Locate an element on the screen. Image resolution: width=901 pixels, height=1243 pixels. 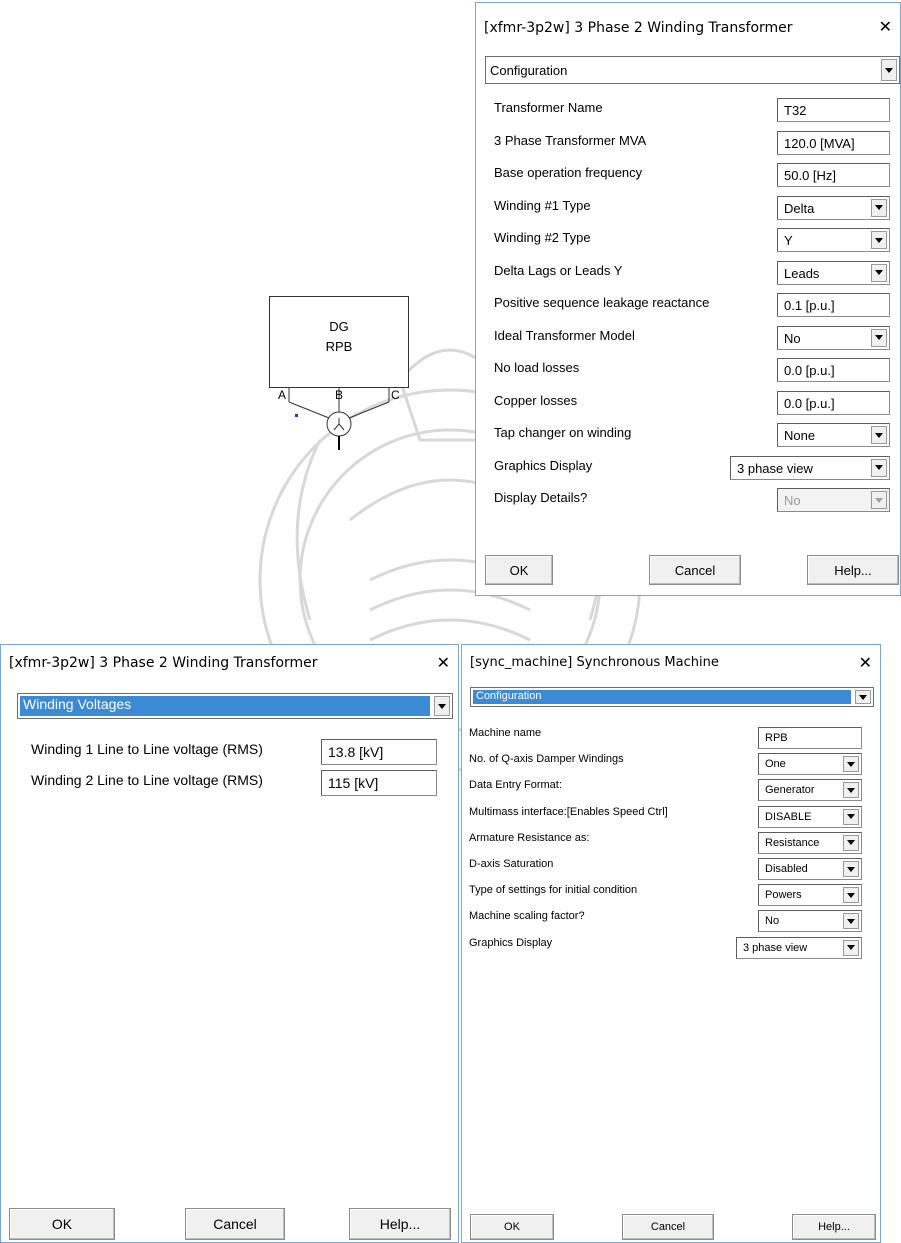
param-label: Type of settings for initial condition is located at coordinates (553, 890).